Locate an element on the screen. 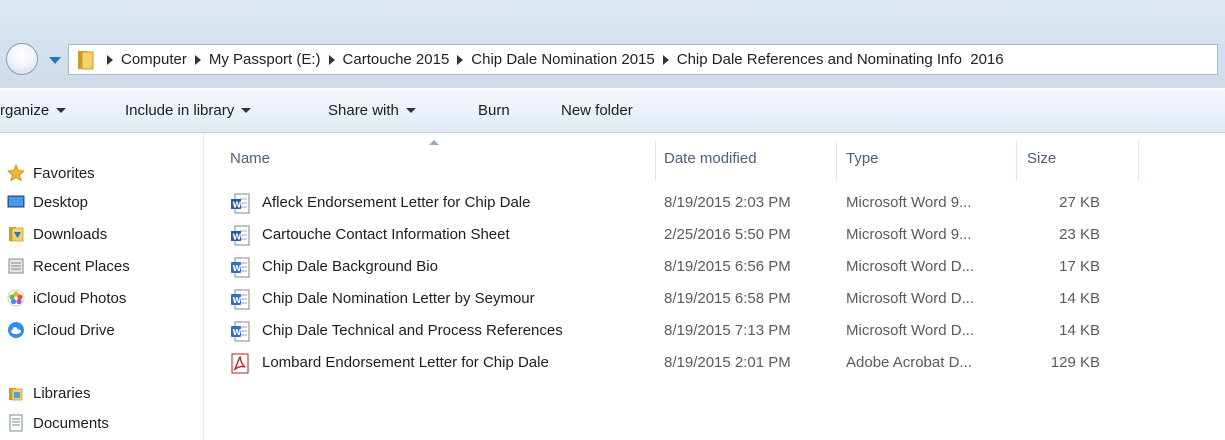 This screenshot has width=1225, height=440. file-date-modified: 8/19/2015 6:58 PM is located at coordinates (727, 298).